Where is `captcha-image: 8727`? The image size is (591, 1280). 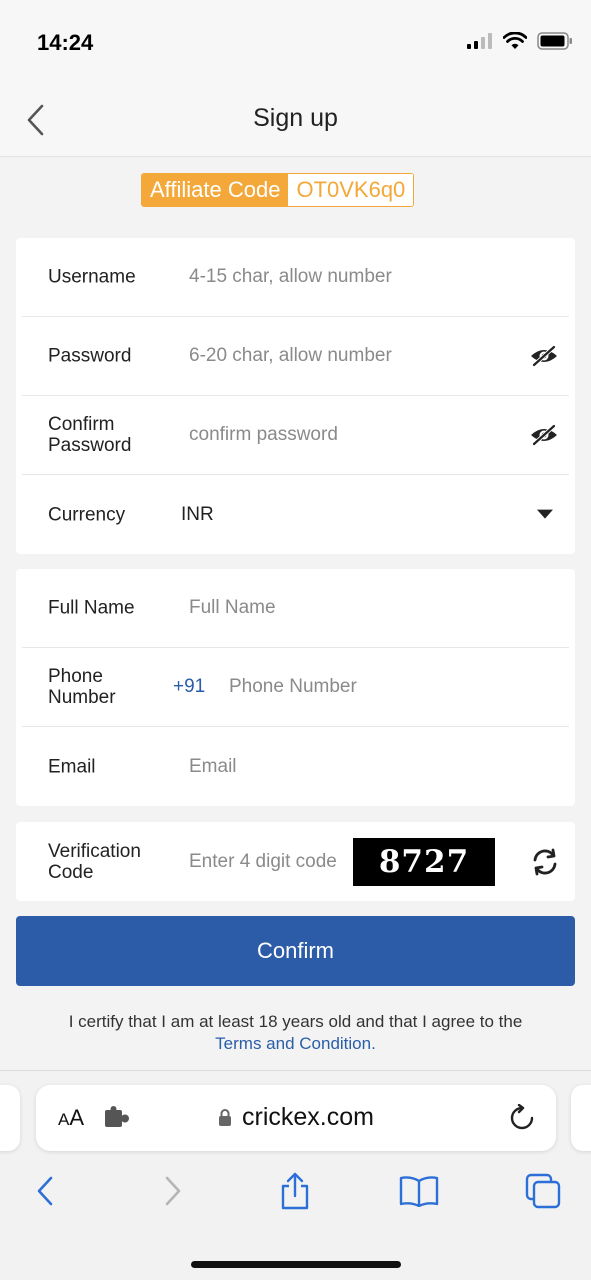 captcha-image: 8727 is located at coordinates (424, 861).